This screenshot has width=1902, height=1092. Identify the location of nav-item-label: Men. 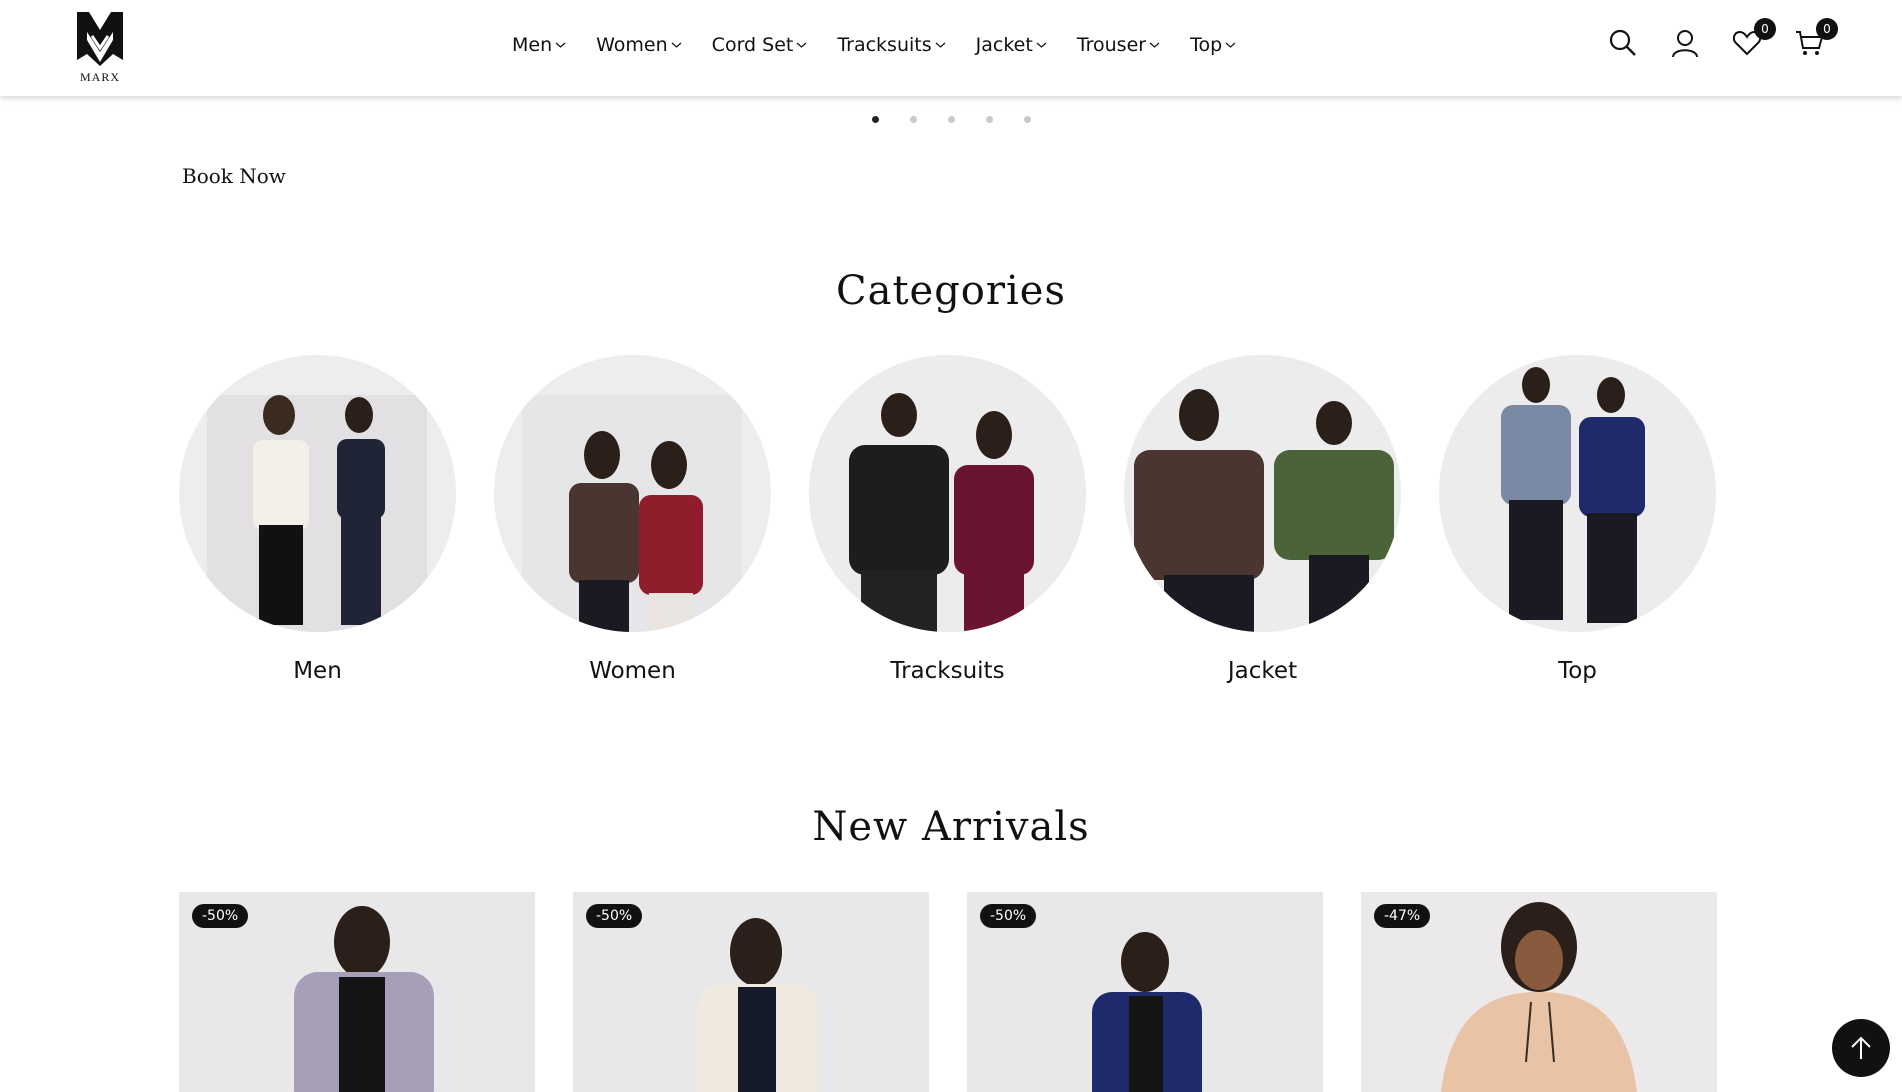
(532, 45).